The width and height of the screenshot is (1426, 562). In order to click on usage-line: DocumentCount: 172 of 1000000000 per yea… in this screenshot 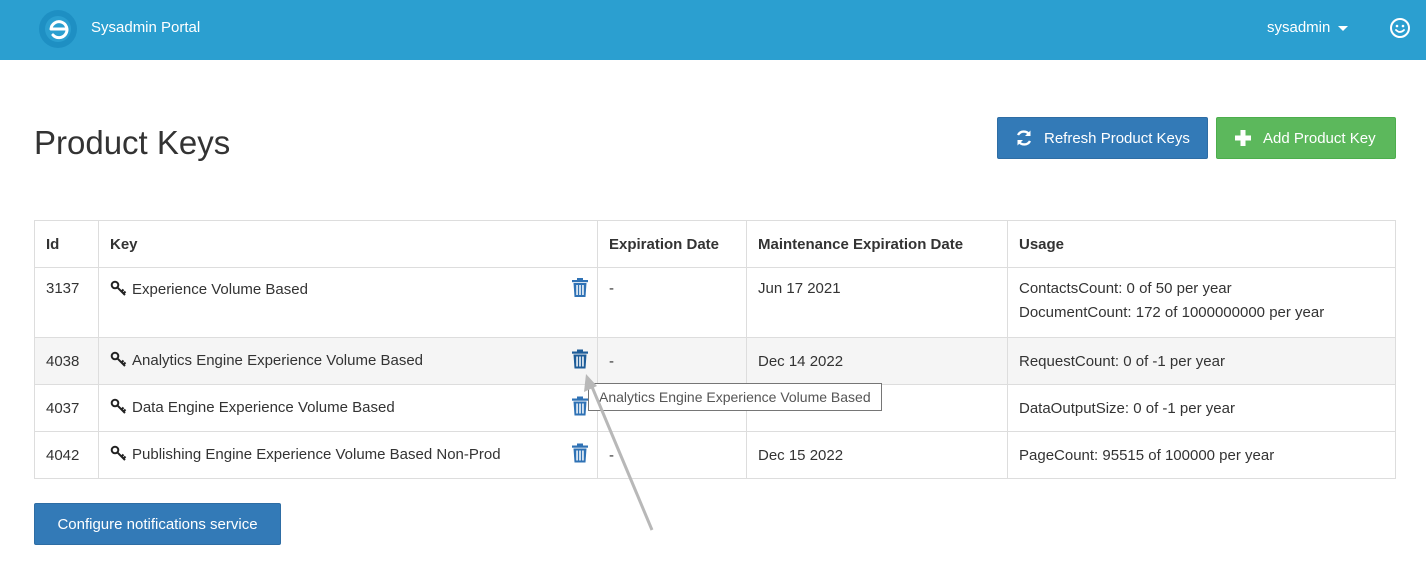, I will do `click(1172, 312)`.